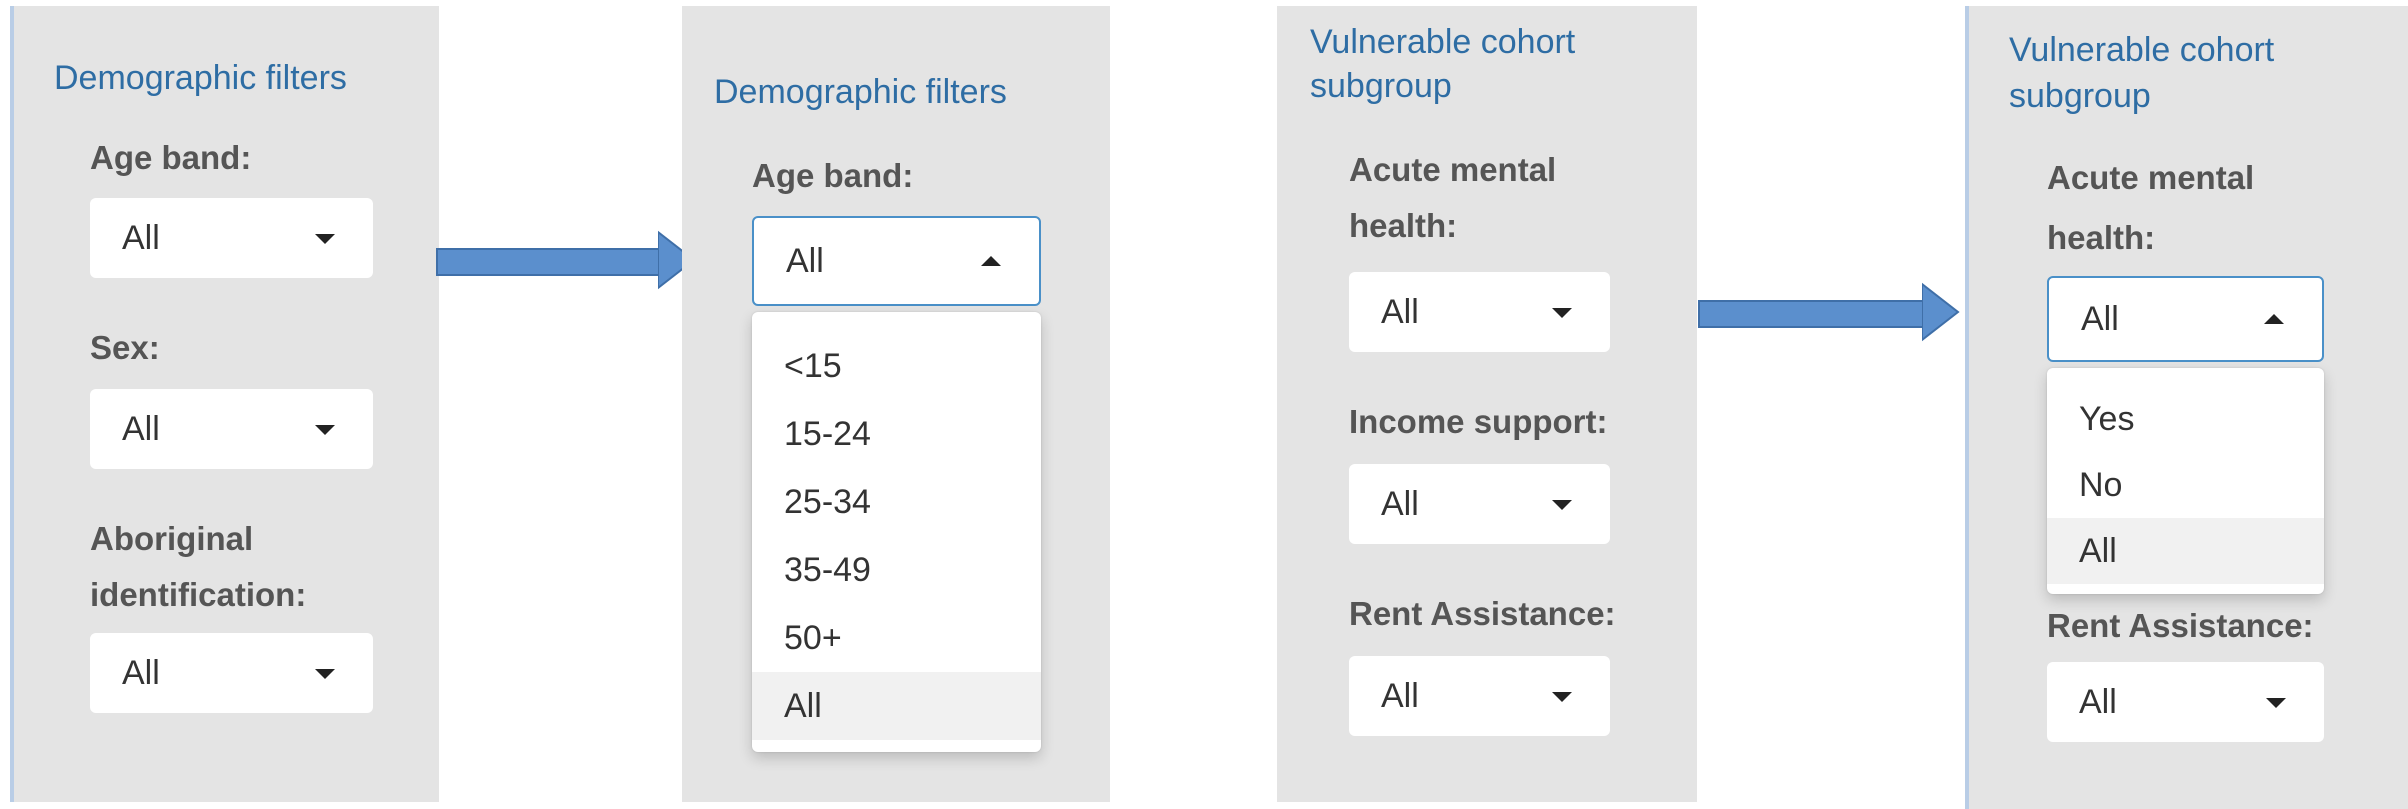  What do you see at coordinates (1479, 504) in the screenshot?
I see `income-support-select: All` at bounding box center [1479, 504].